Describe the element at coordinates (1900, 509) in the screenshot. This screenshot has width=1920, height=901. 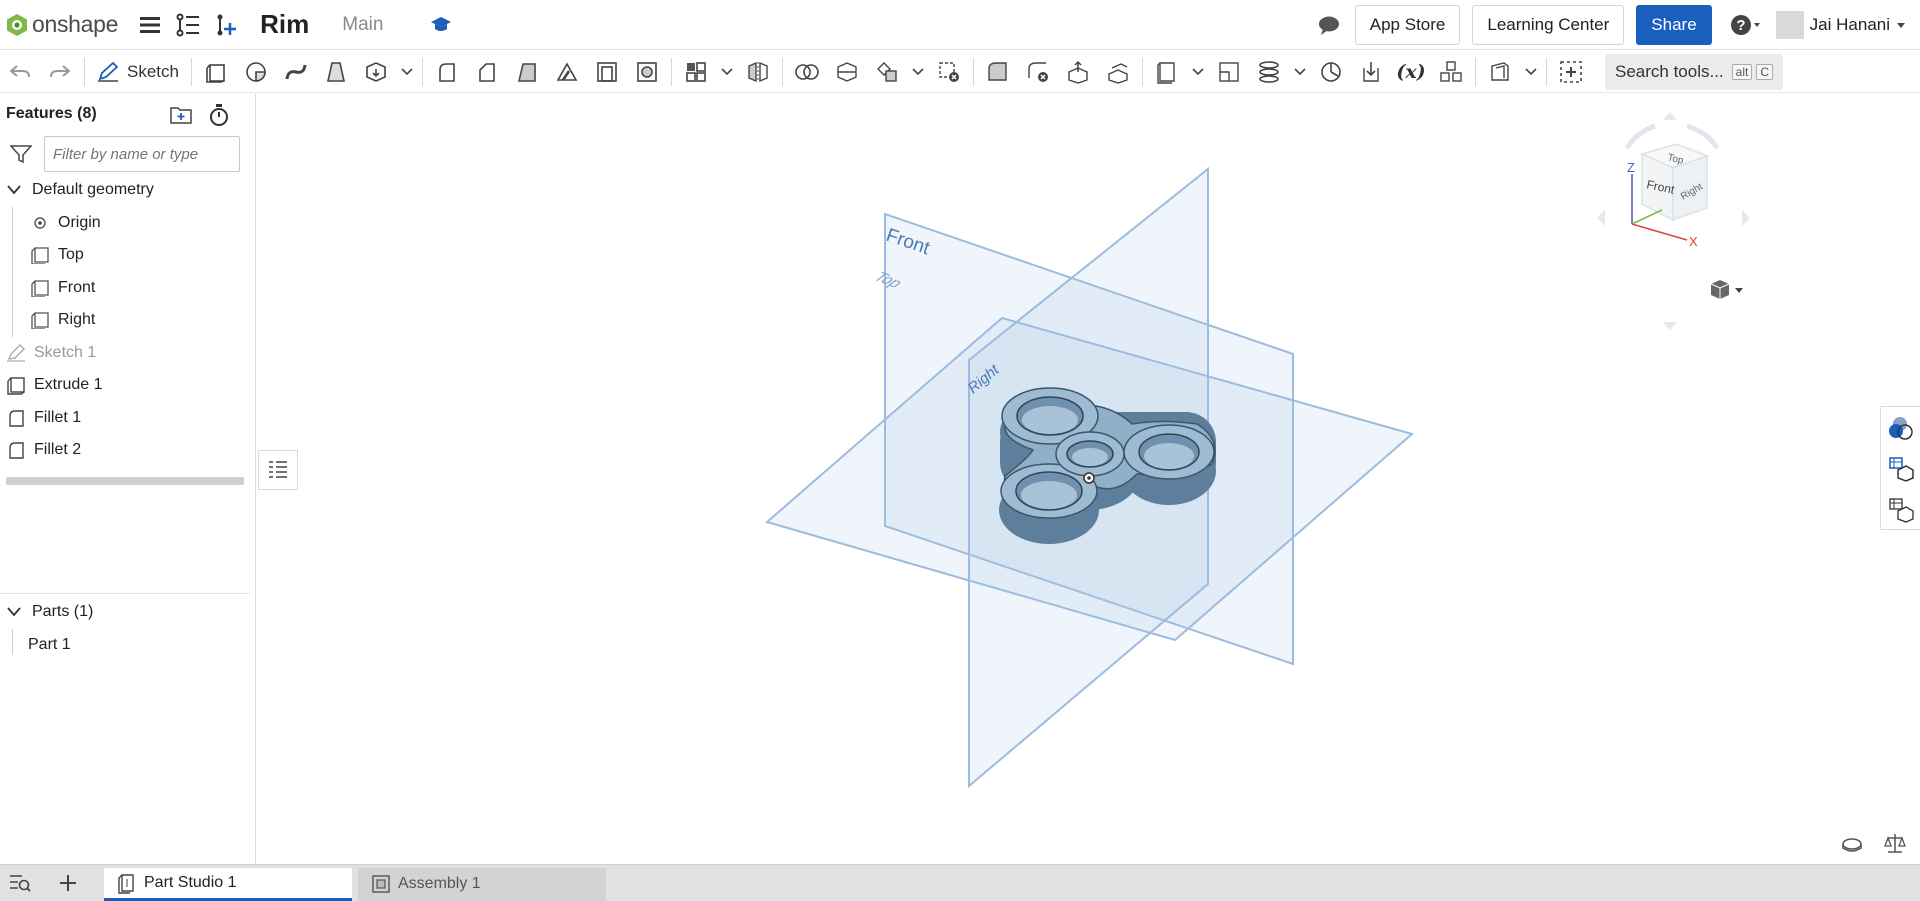
I see `bom-icon` at that location.